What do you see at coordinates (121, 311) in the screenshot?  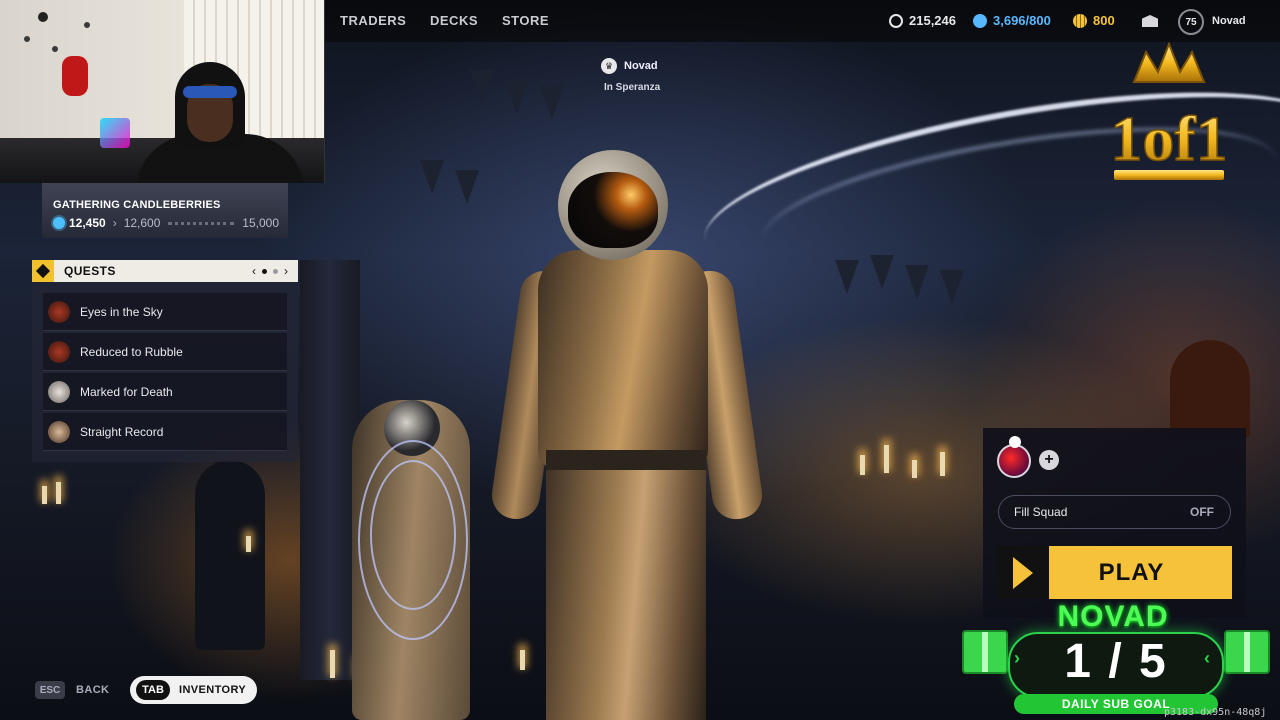 I see `quest-label: Eyes in the Sky` at bounding box center [121, 311].